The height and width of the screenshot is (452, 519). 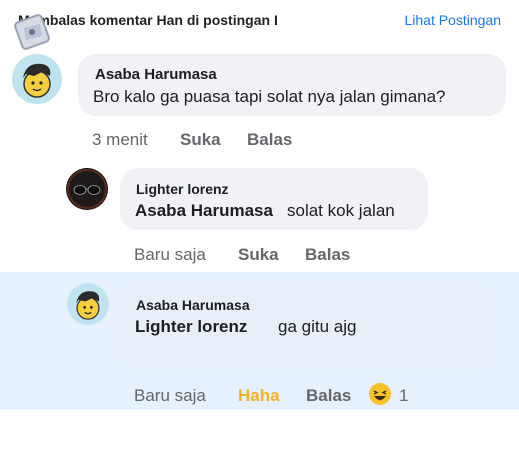 I want to click on reaction-count: 1, so click(x=404, y=395).